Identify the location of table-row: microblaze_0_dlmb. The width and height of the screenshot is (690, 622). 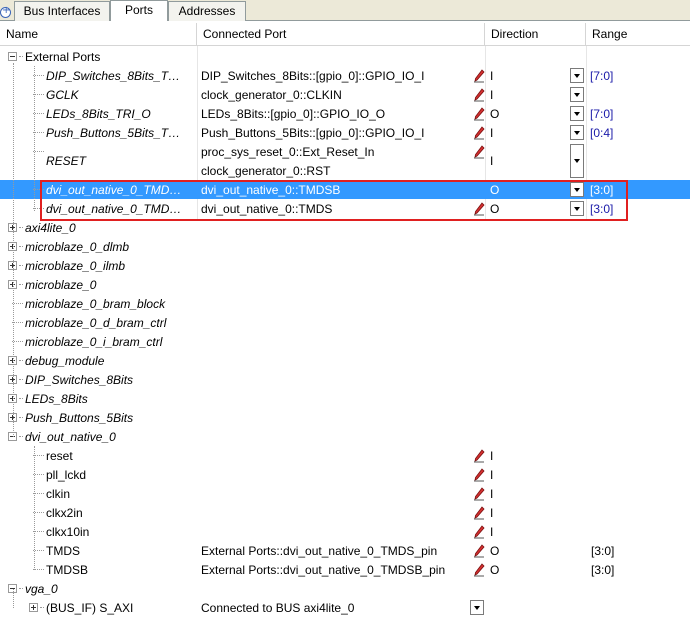
(345, 246).